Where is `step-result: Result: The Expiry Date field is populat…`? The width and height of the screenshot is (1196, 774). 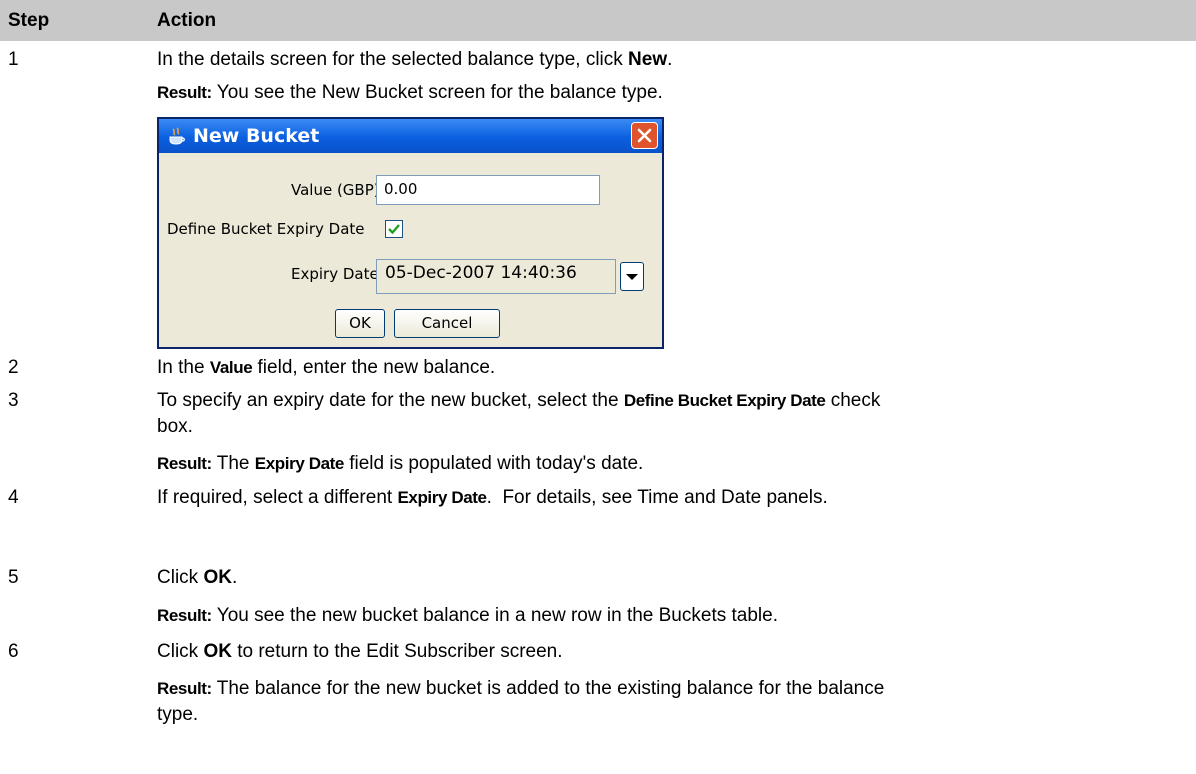
step-result: Result: The Expiry Date field is populat… is located at coordinates (400, 463).